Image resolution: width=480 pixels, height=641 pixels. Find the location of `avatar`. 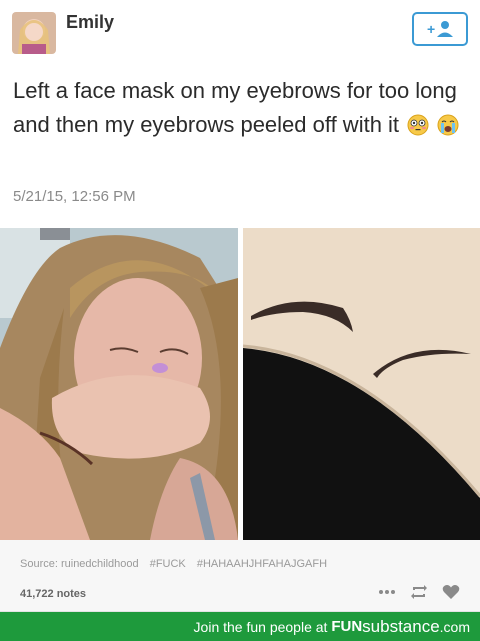

avatar is located at coordinates (34, 33).